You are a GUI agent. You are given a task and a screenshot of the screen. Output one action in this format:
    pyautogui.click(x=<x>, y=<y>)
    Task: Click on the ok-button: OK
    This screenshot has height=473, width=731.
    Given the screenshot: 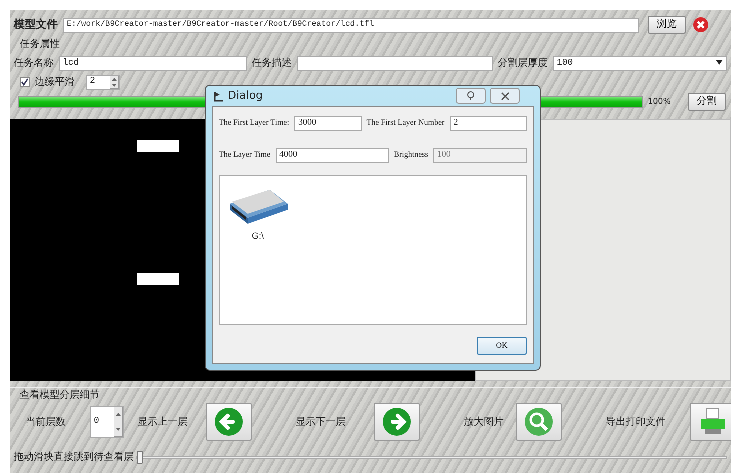 What is the action you would take?
    pyautogui.click(x=502, y=346)
    